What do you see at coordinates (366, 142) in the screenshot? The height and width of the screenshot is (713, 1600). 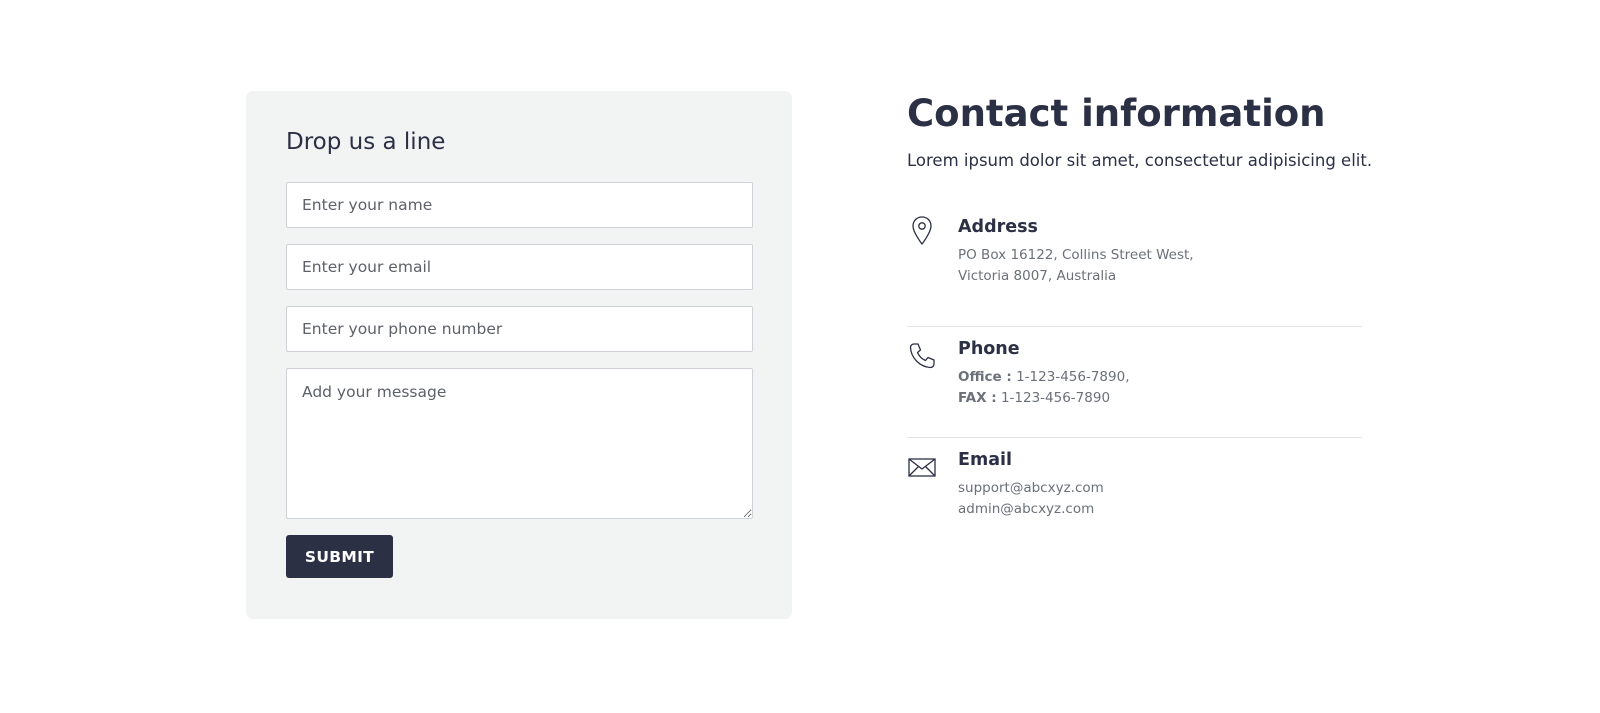 I see `form-title: Drop us a line` at bounding box center [366, 142].